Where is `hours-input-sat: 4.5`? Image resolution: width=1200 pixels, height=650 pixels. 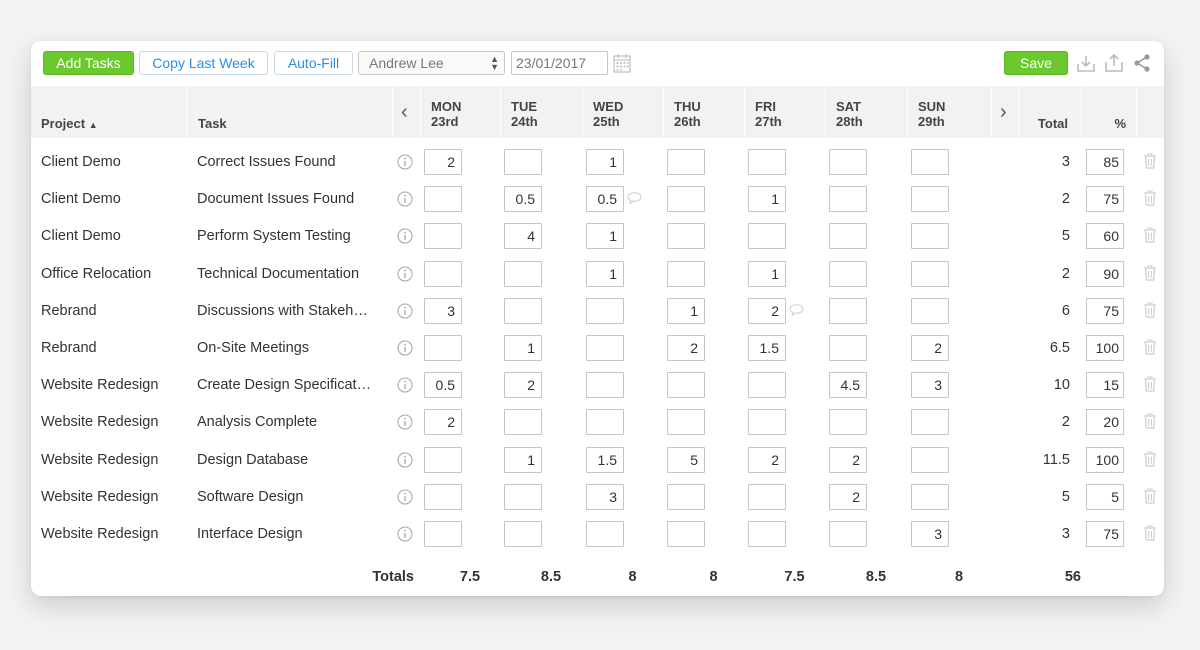
hours-input-sat: 4.5 is located at coordinates (848, 385).